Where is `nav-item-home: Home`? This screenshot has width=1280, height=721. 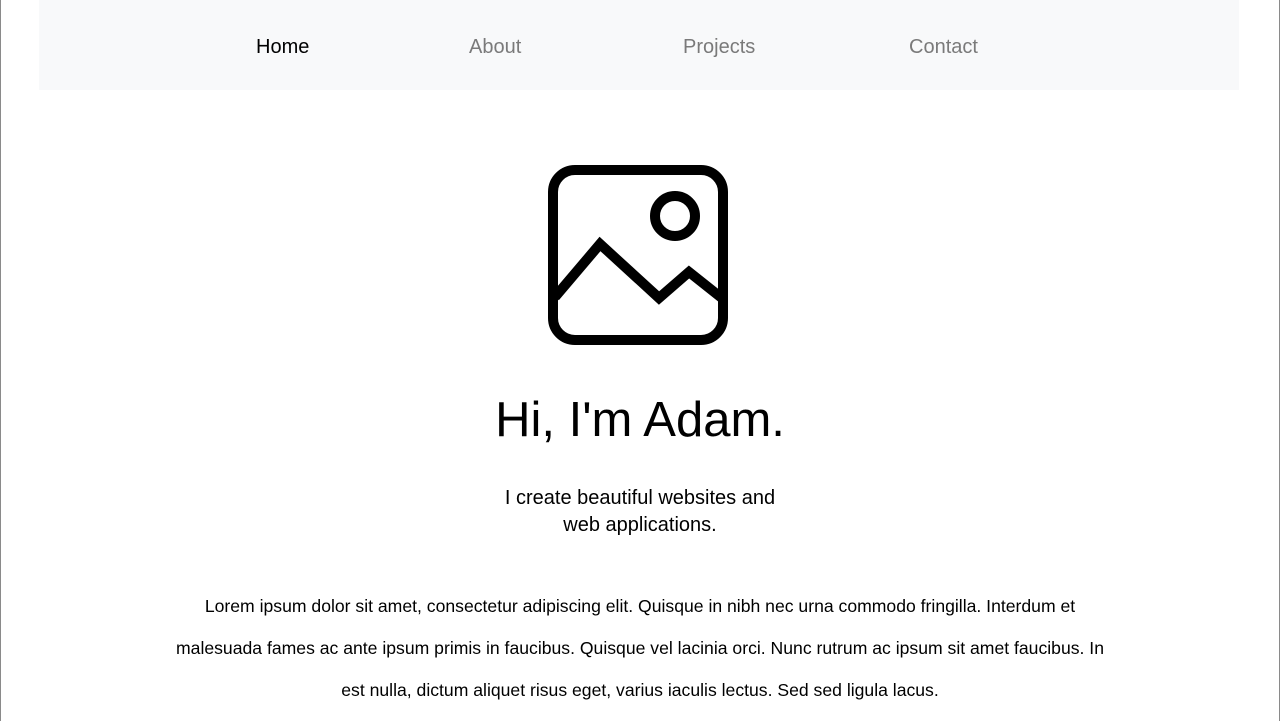
nav-item-home: Home is located at coordinates (282, 47).